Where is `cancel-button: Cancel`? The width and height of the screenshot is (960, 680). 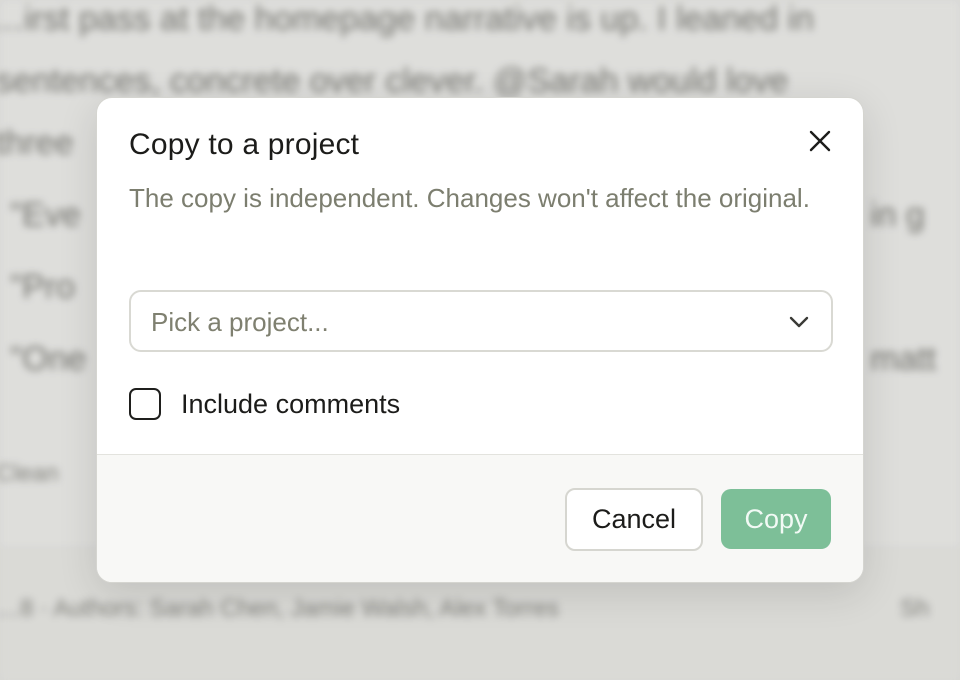 cancel-button: Cancel is located at coordinates (634, 519).